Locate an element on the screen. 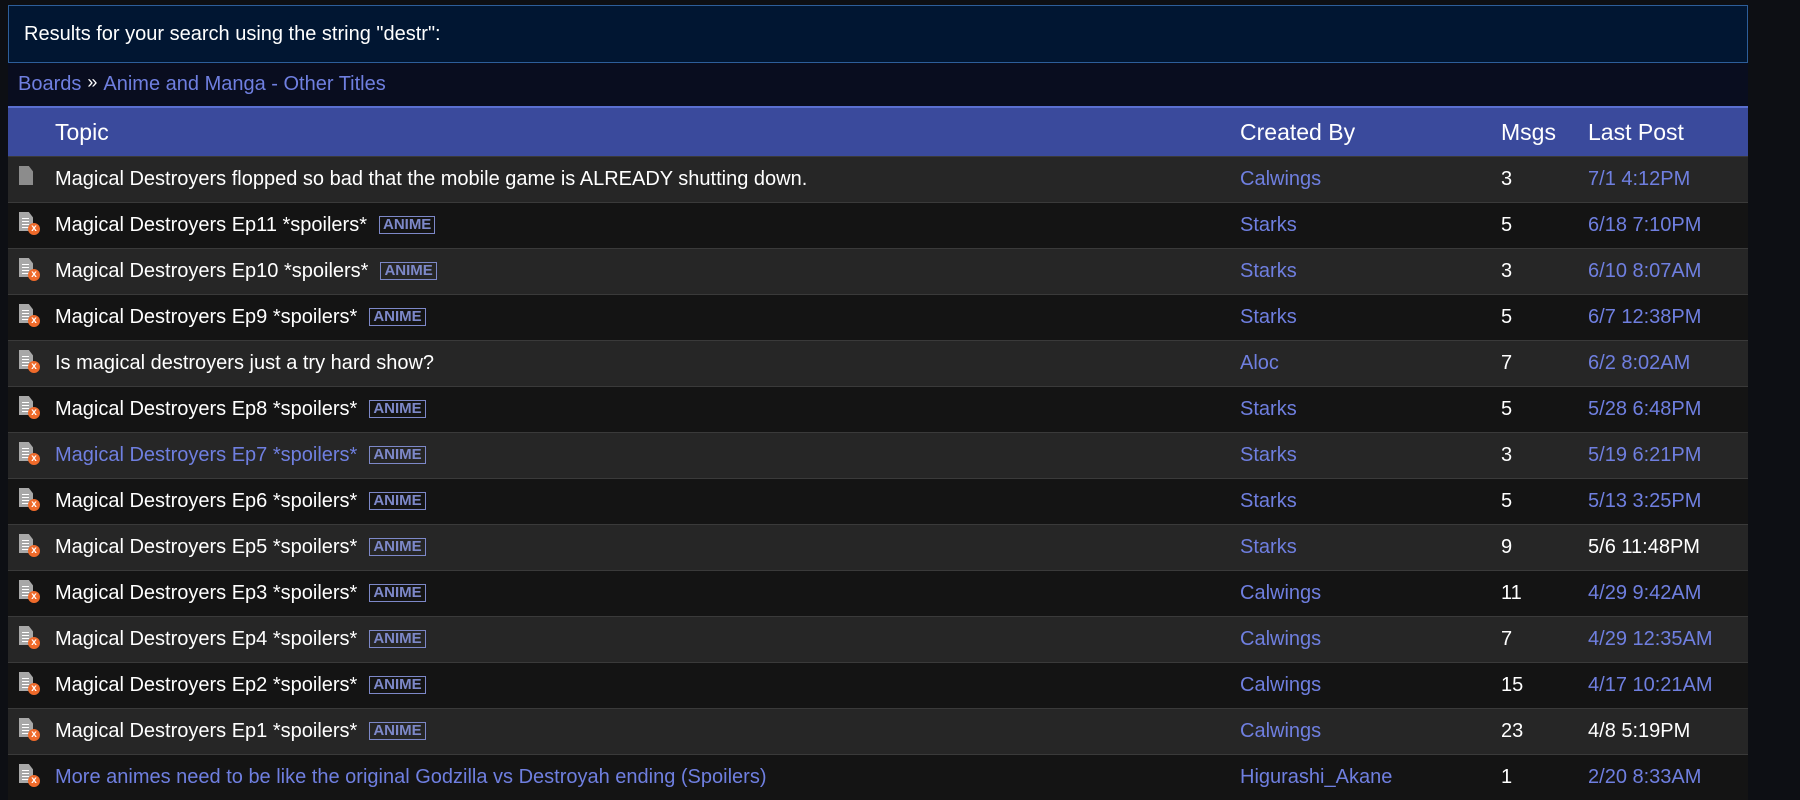 Image resolution: width=1800 pixels, height=800 pixels. last-post-link: 7/1 4:12PM is located at coordinates (1639, 179).